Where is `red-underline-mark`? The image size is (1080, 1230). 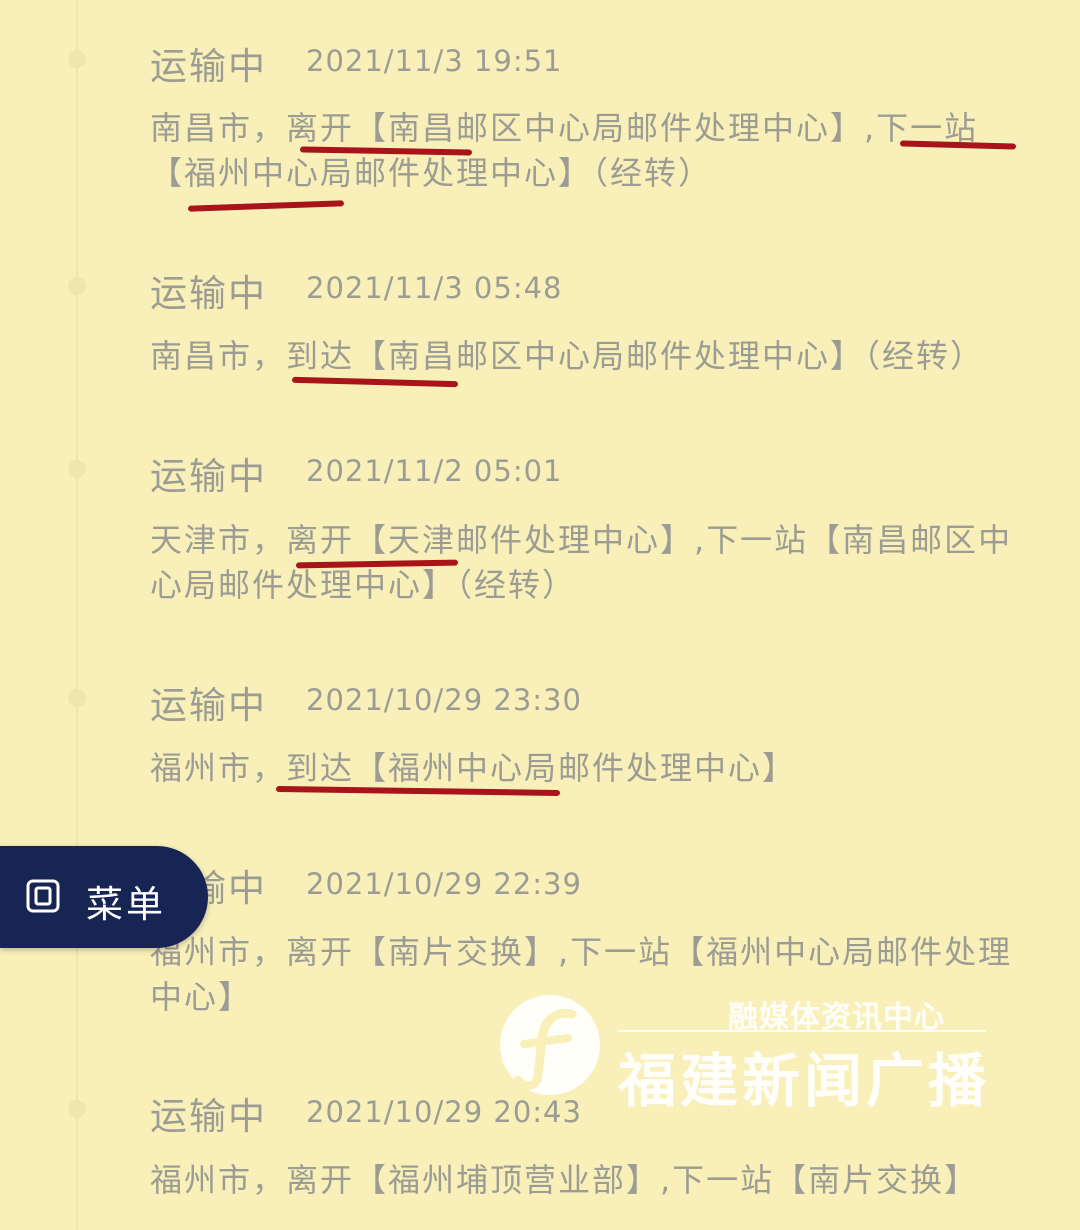 red-underline-mark is located at coordinates (266, 206).